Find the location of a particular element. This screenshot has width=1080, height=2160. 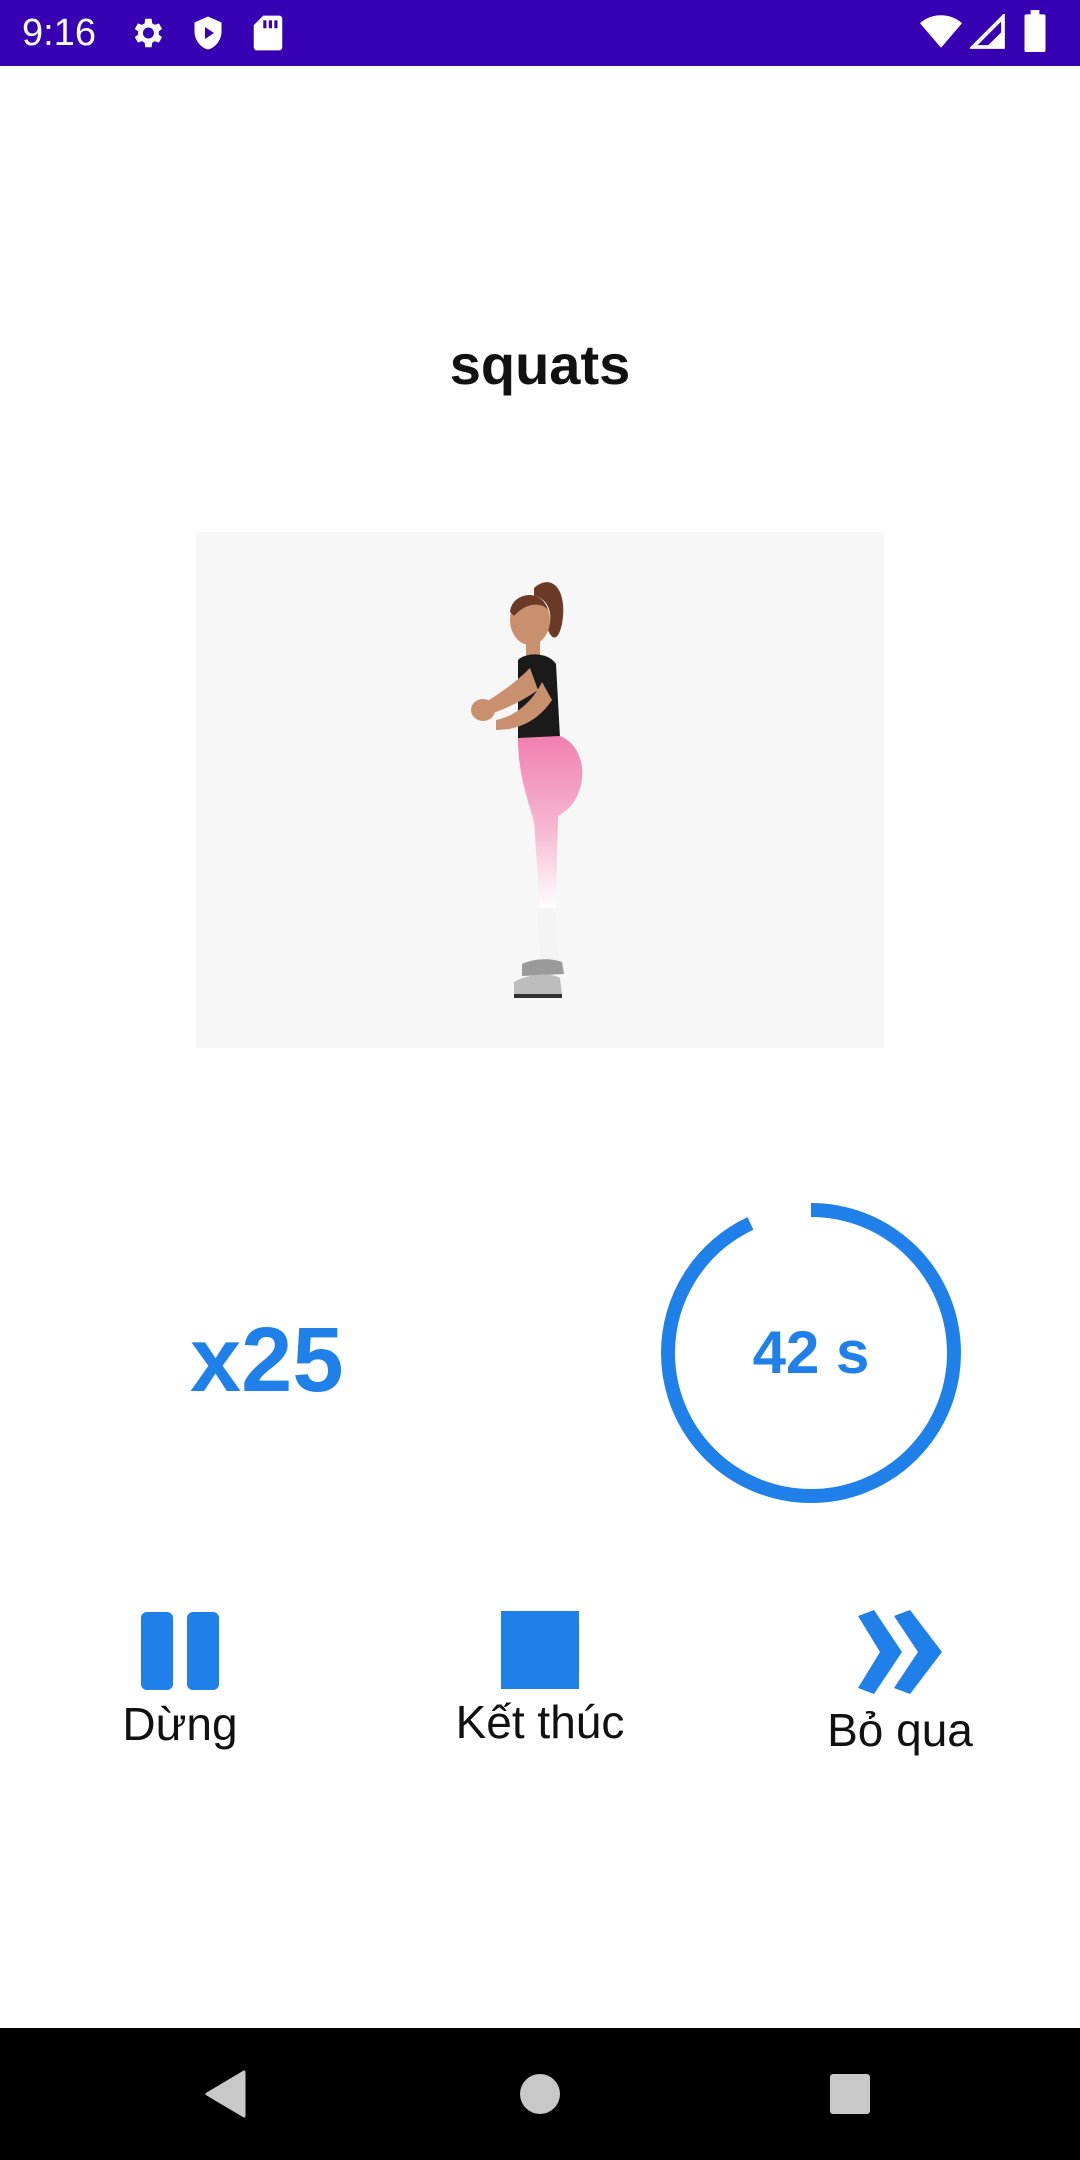

home-icon is located at coordinates (540, 2094).